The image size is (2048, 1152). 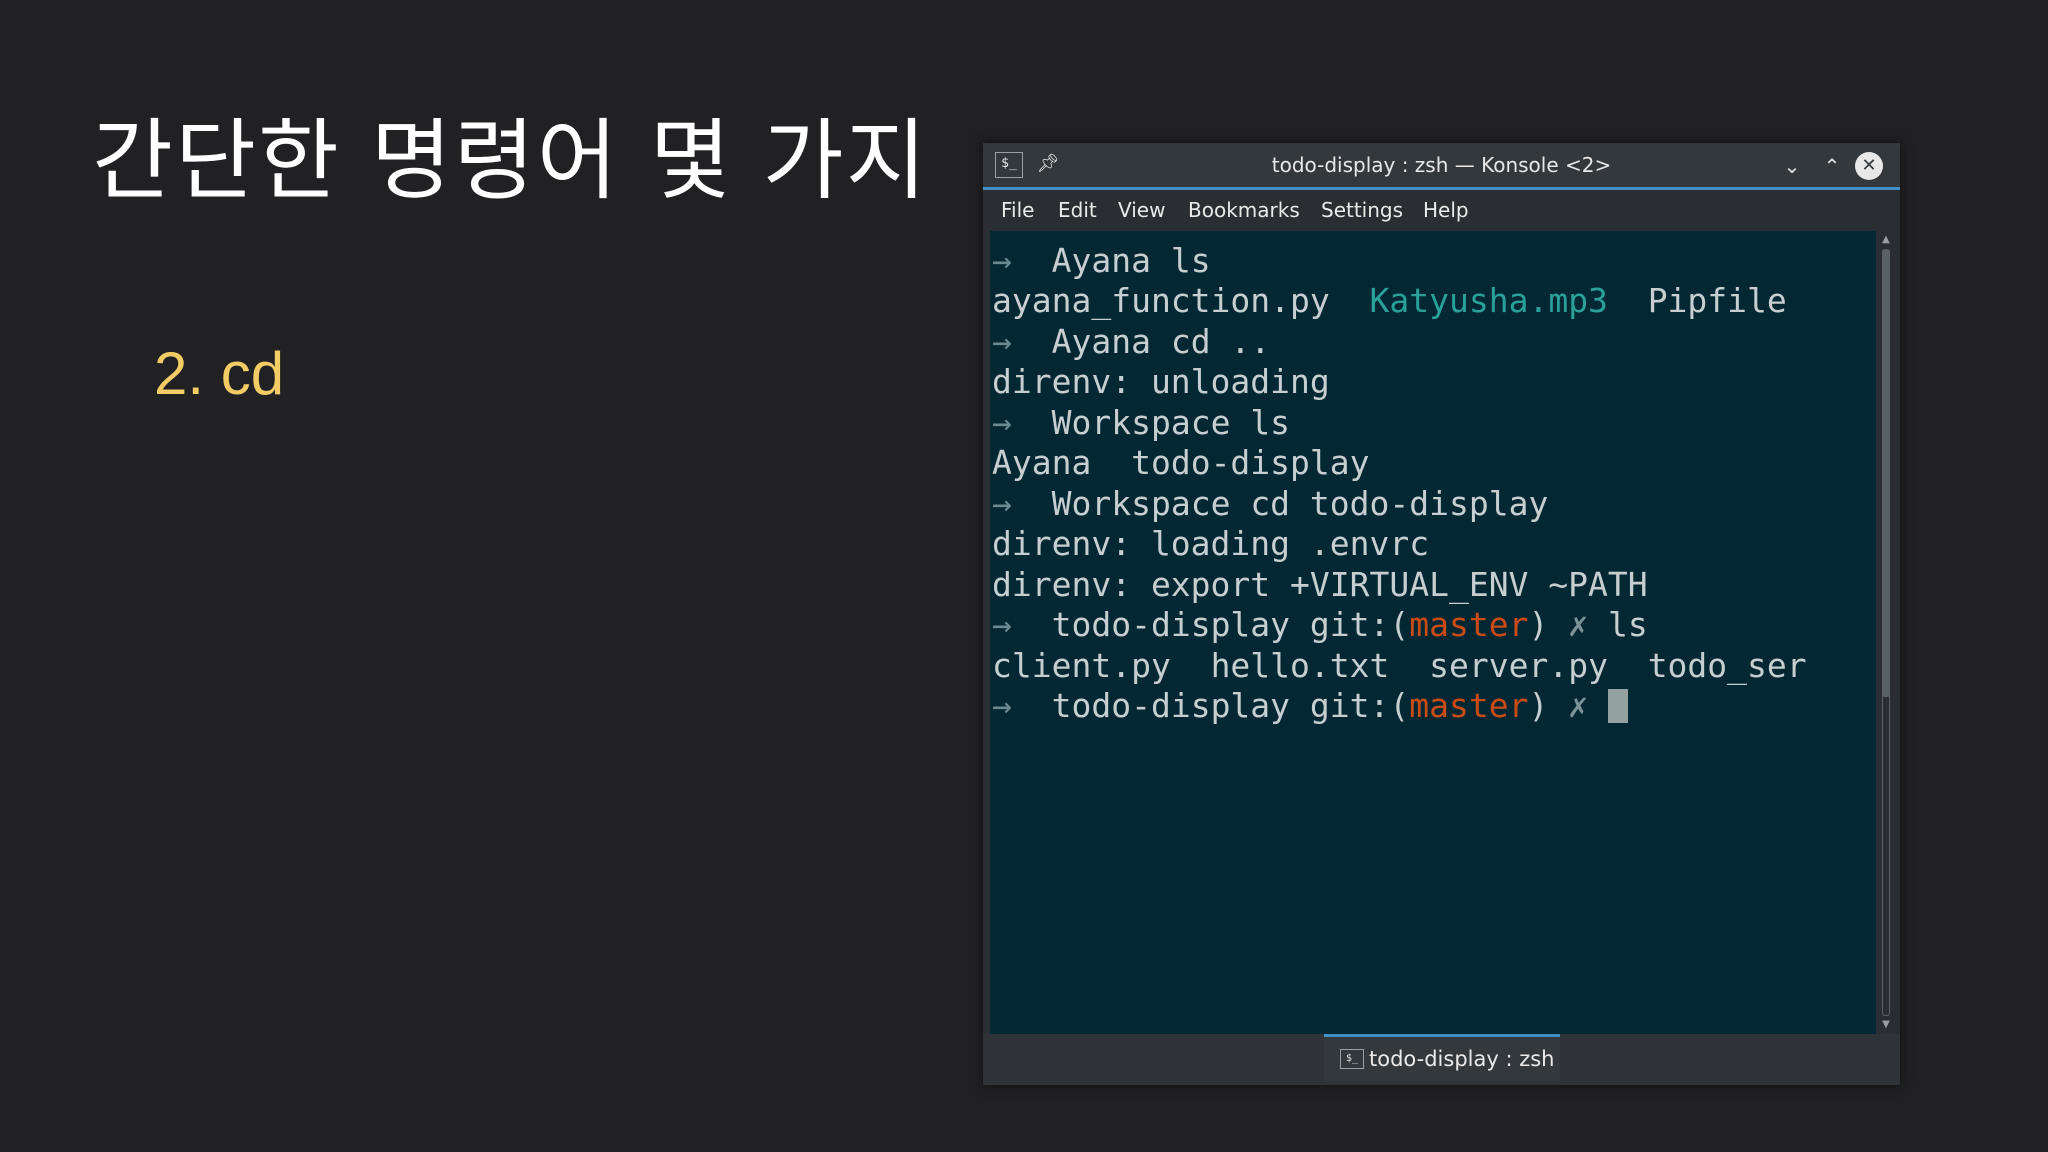 What do you see at coordinates (1886, 473) in the screenshot?
I see `scroll-thumb` at bounding box center [1886, 473].